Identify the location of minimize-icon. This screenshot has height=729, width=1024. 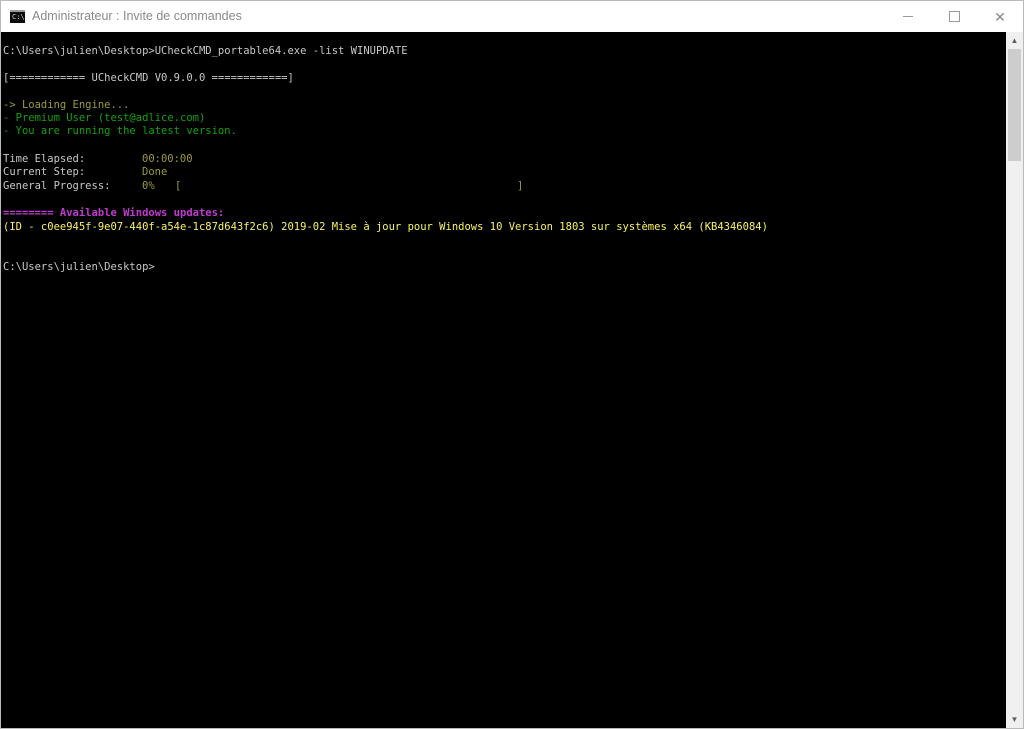
(908, 16).